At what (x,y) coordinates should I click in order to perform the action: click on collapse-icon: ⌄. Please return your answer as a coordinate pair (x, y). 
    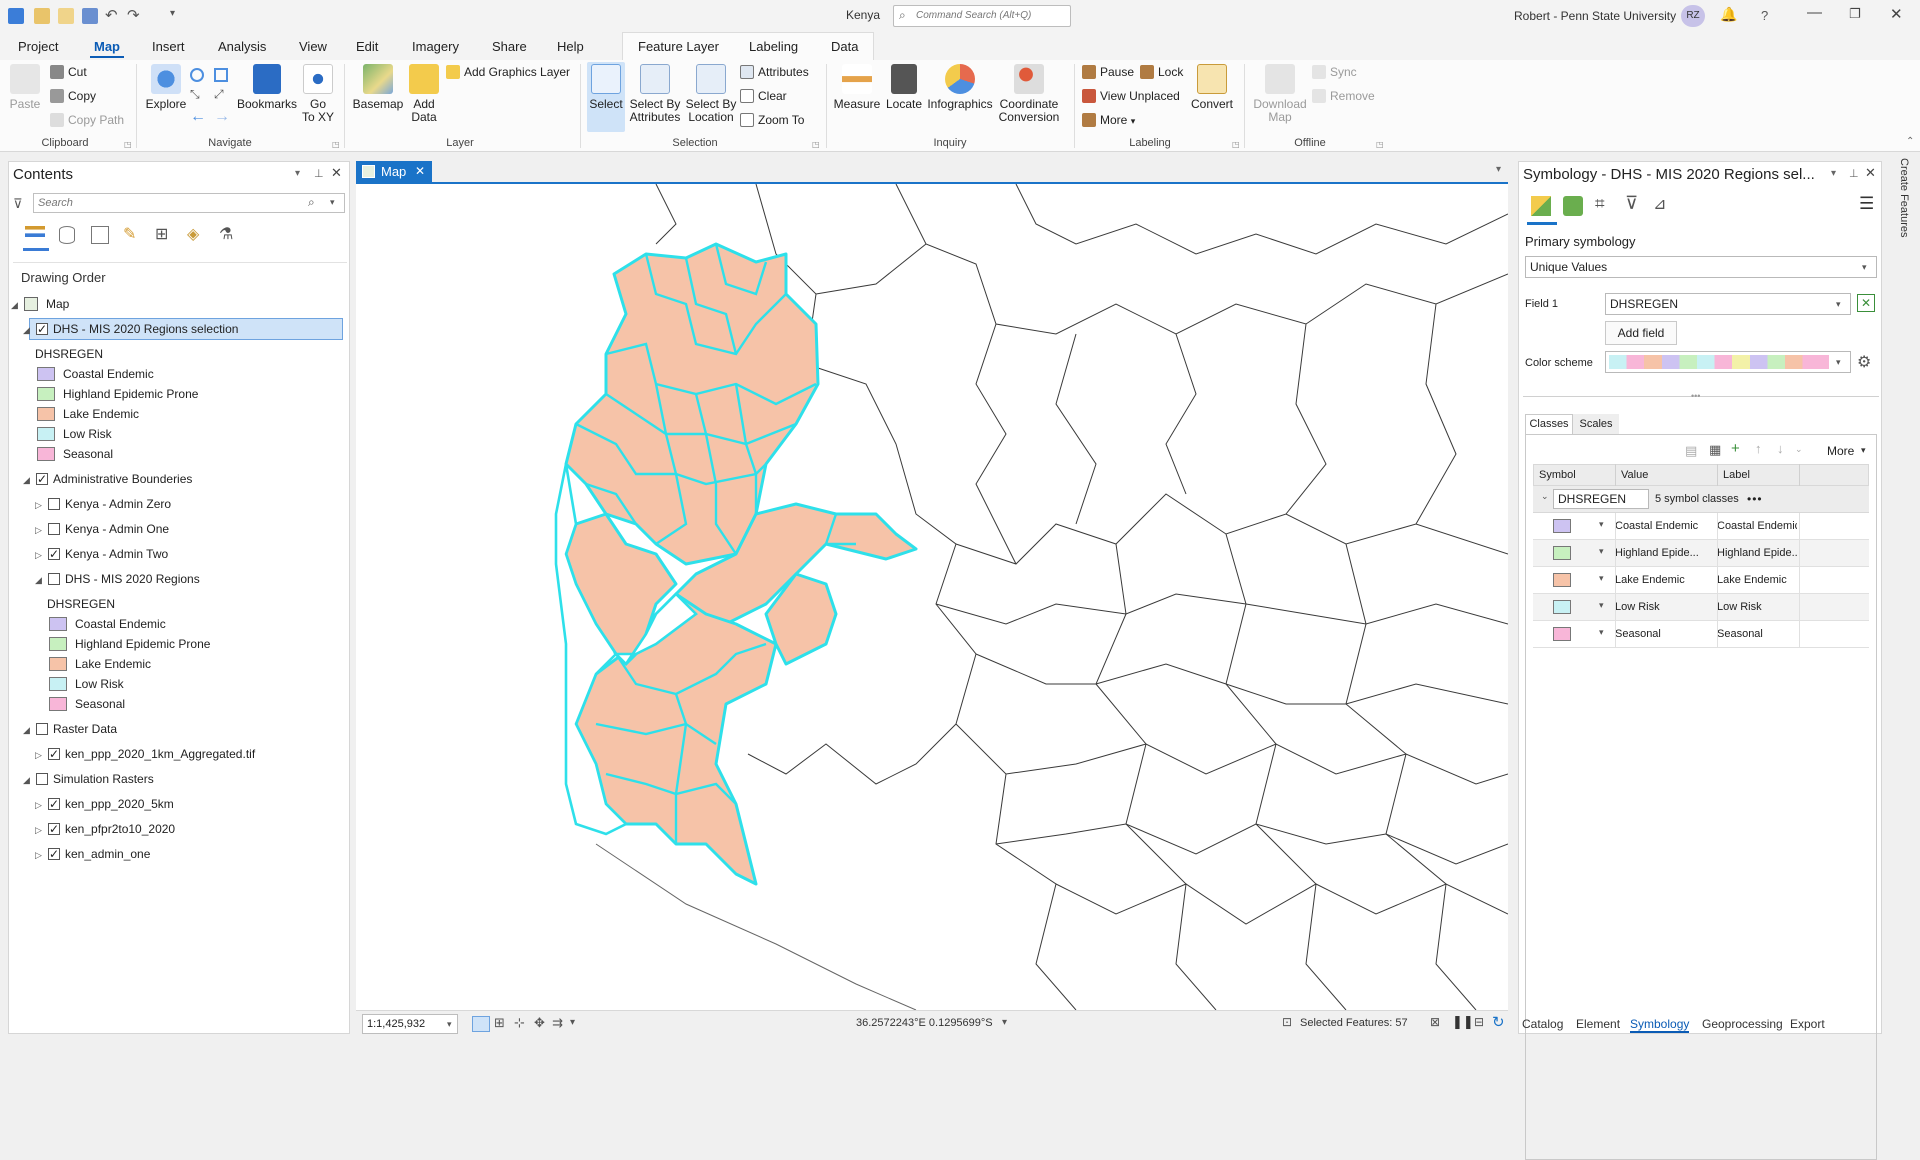
    Looking at the image, I should click on (1545, 496).